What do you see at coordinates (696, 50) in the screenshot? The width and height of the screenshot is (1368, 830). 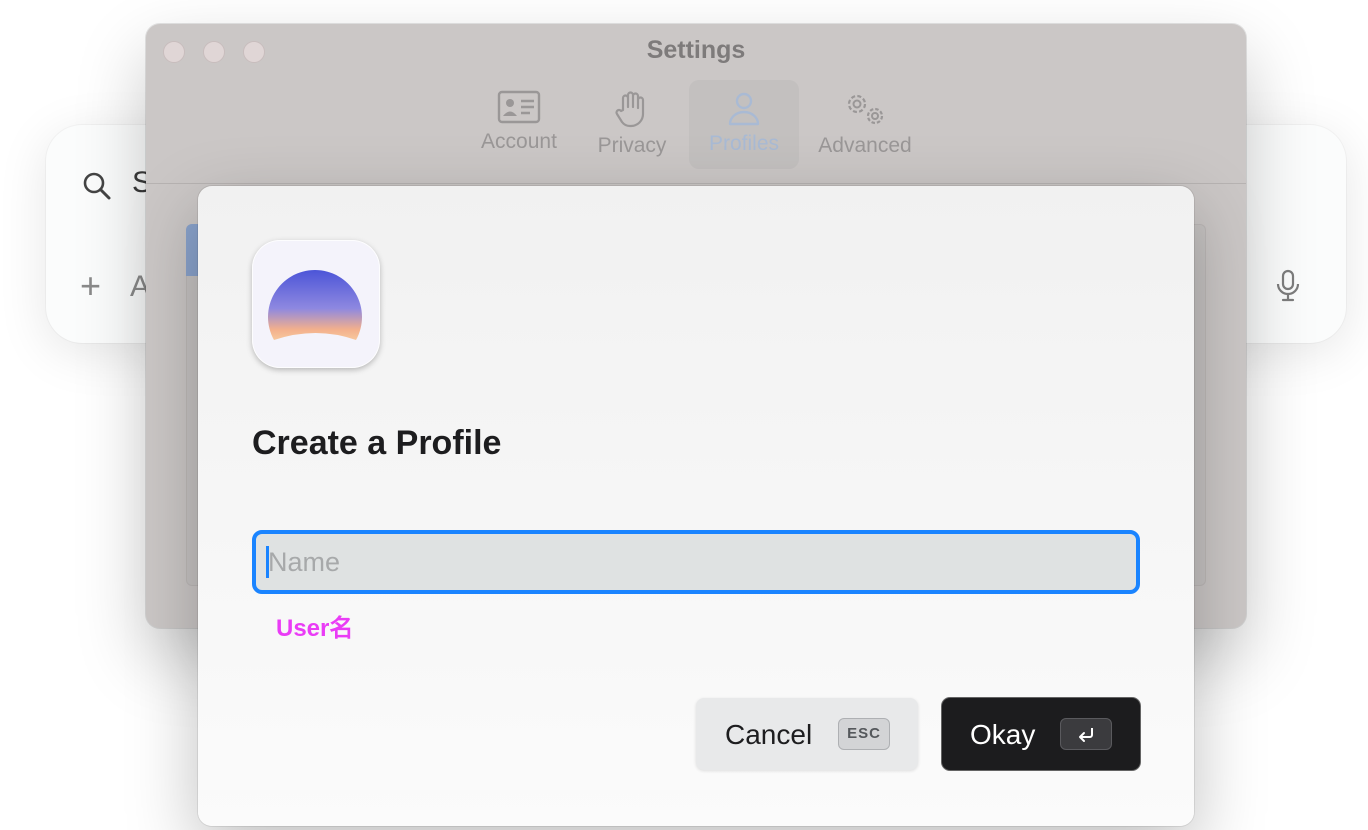 I see `settings-window-title: Settings` at bounding box center [696, 50].